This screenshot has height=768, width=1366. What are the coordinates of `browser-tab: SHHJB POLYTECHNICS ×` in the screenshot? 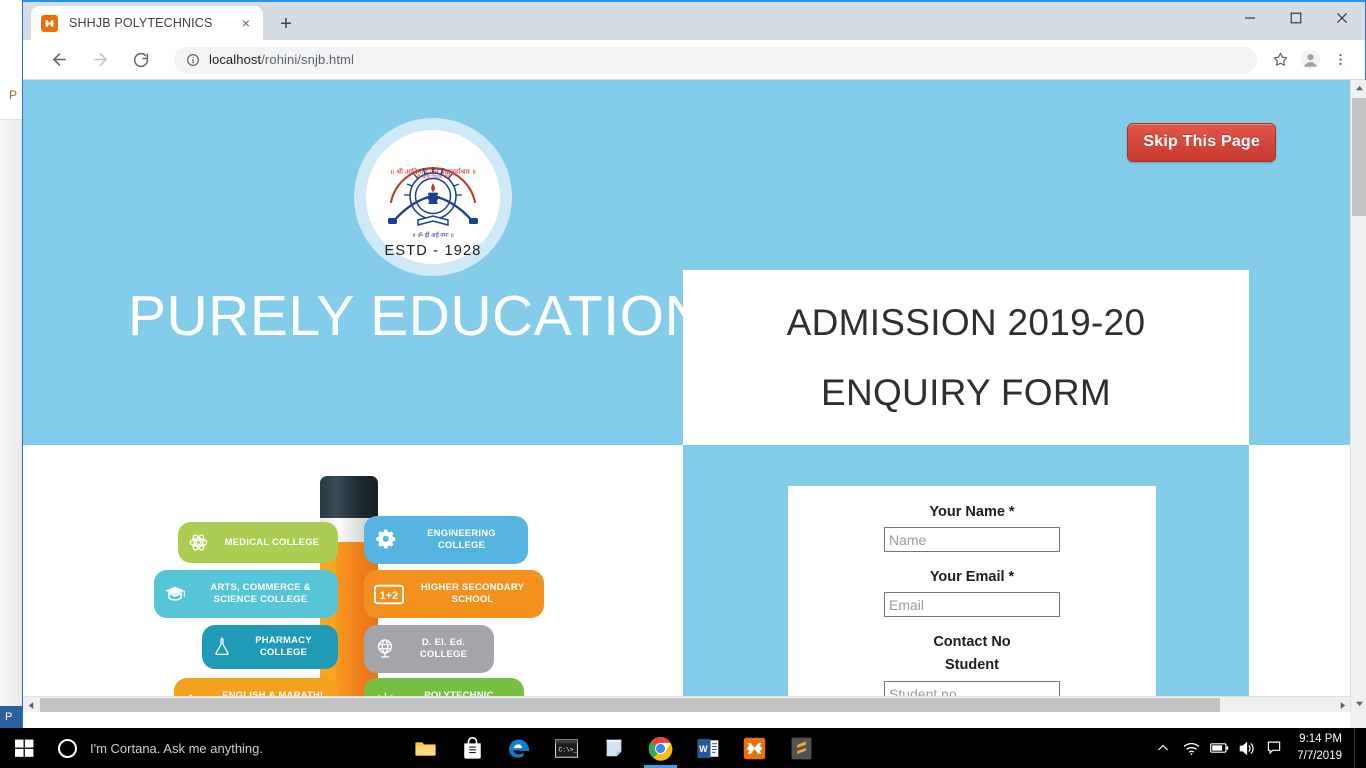 It's located at (147, 23).